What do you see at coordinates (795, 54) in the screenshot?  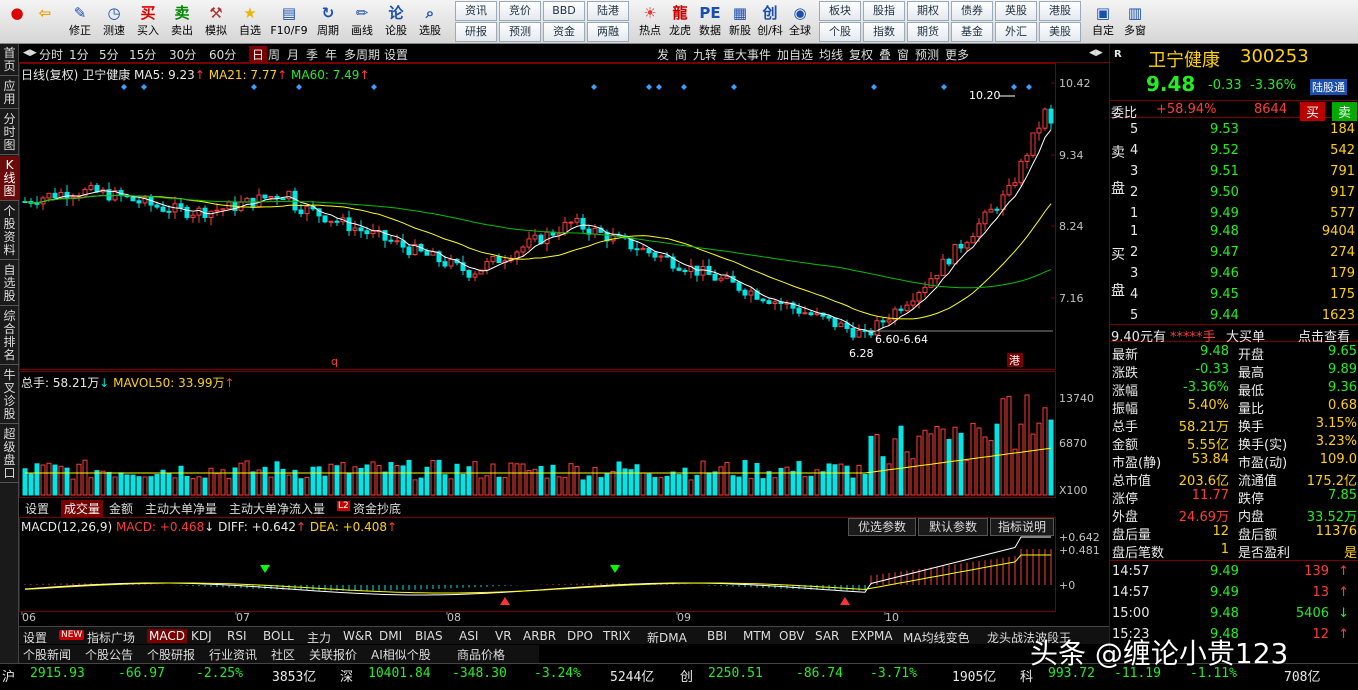 I see `chart-tool-加自选: 加自选` at bounding box center [795, 54].